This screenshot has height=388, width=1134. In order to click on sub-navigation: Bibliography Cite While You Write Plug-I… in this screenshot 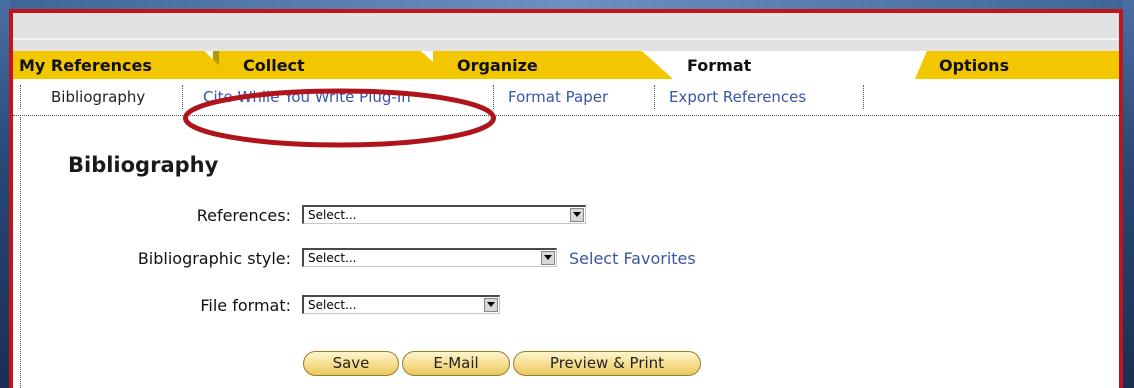, I will do `click(566, 97)`.